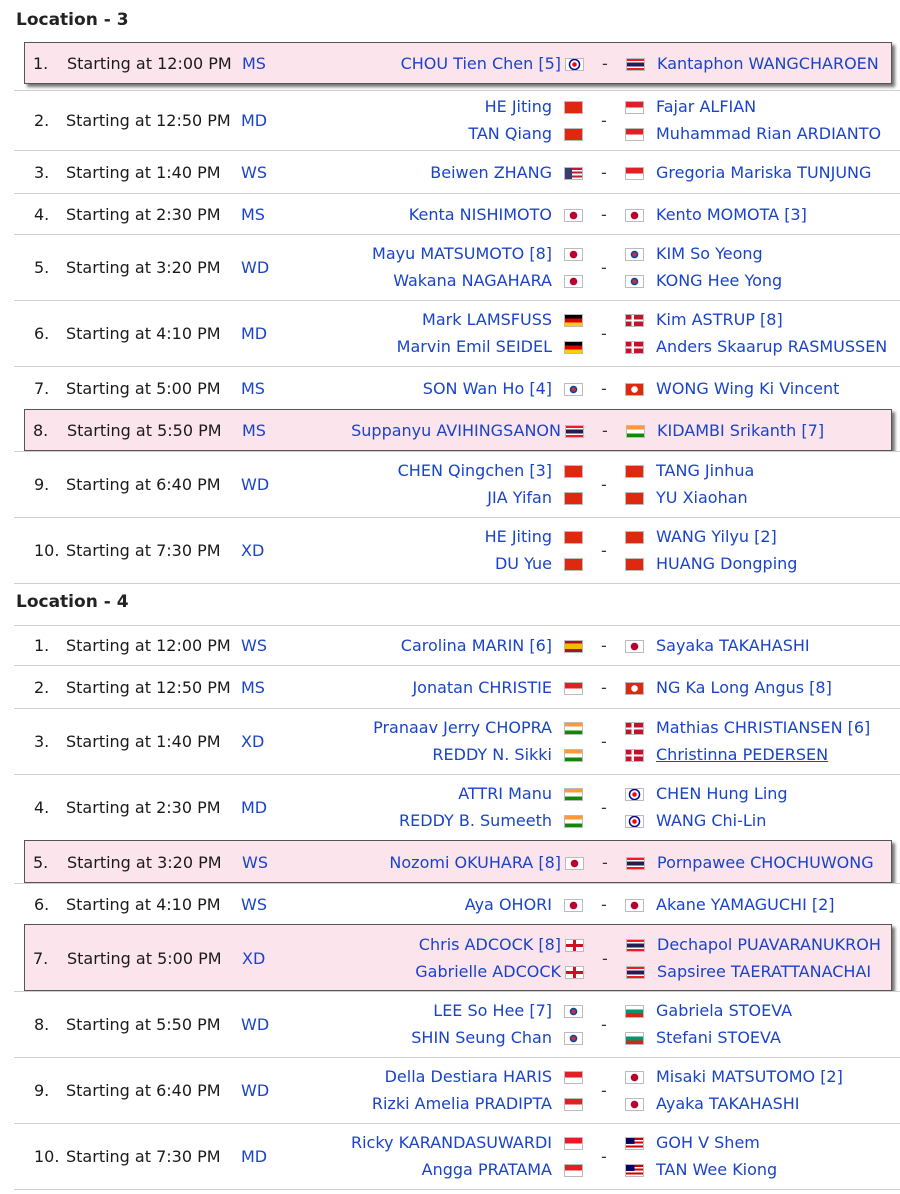  Describe the element at coordinates (763, 728) in the screenshot. I see `player-link-right: Mathias CHRISTIANSEN [6]` at that location.